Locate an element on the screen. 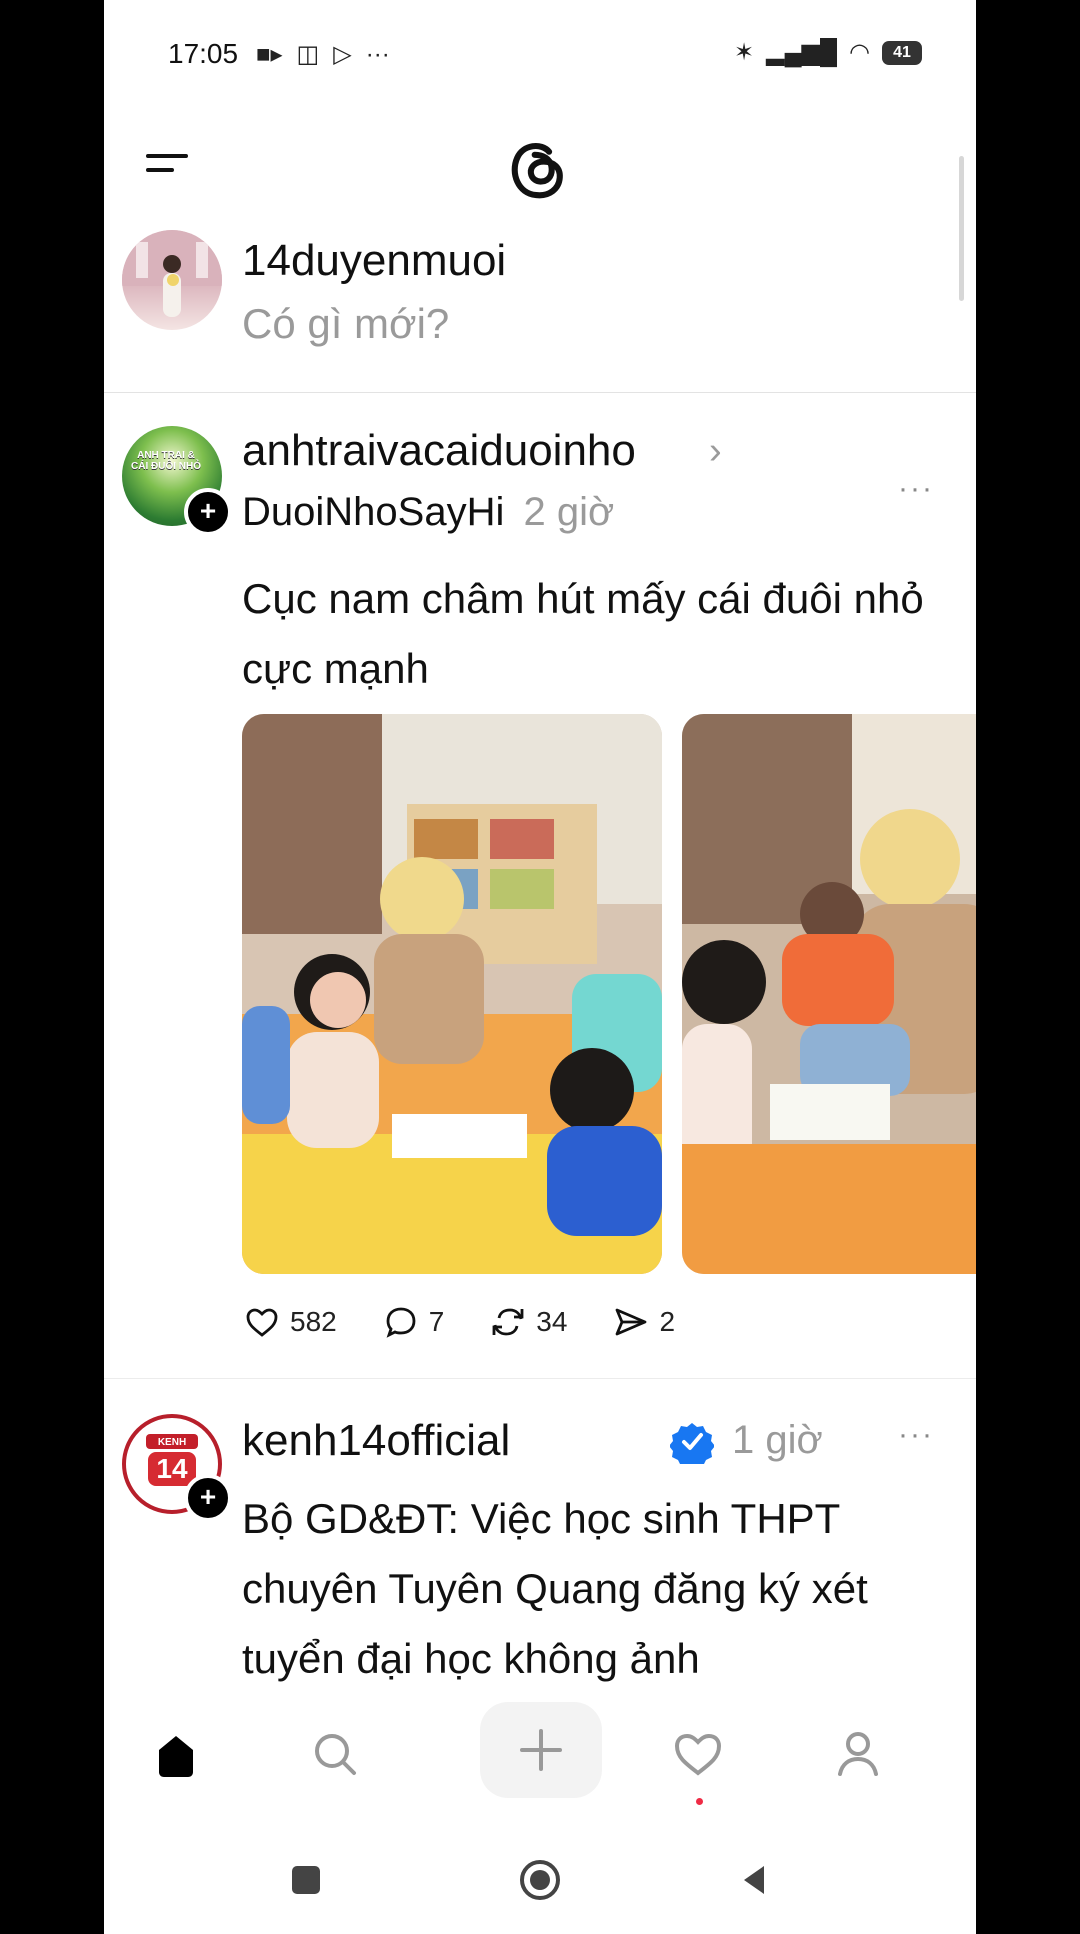 The image size is (1080, 1934). back-icon is located at coordinates (754, 1880).